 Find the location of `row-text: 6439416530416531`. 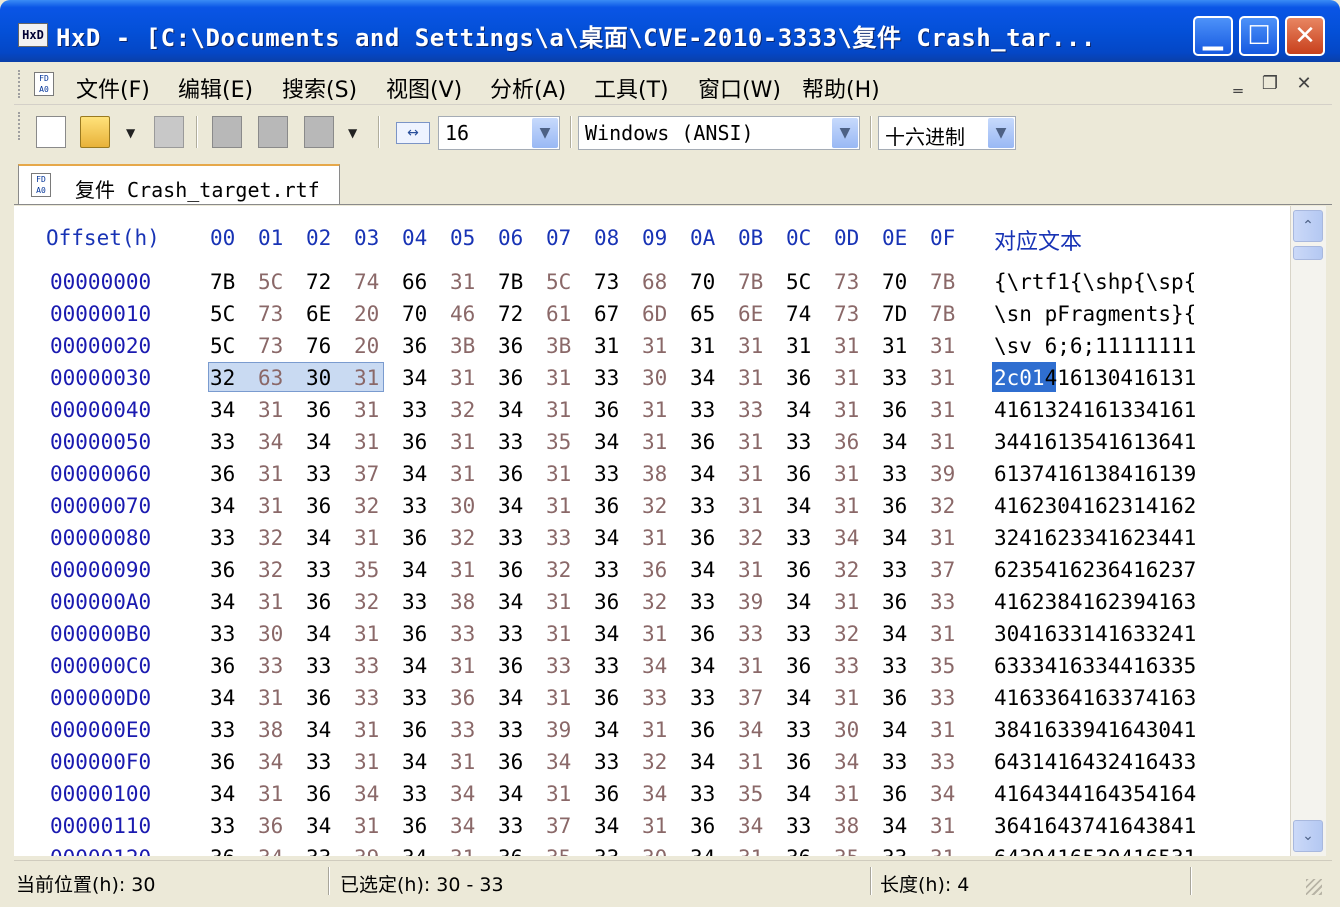

row-text: 6439416530416531 is located at coordinates (1095, 851).